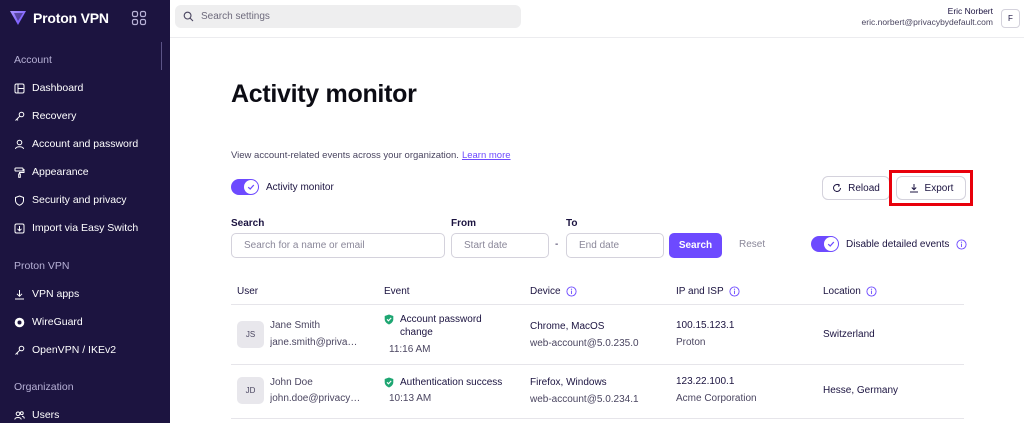 Image resolution: width=1024 pixels, height=423 pixels. I want to click on column-header-device: Device, so click(553, 291).